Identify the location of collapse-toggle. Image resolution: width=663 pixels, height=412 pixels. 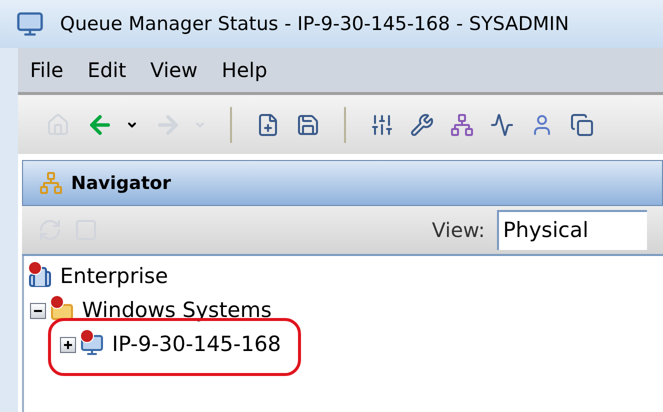
(38, 311).